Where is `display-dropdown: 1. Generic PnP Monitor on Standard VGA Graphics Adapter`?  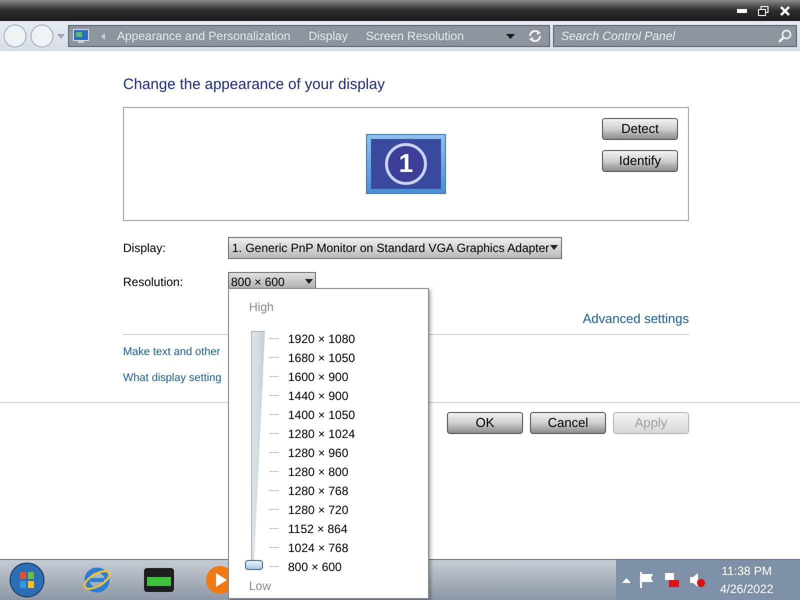 display-dropdown: 1. Generic PnP Monitor on Standard VGA Graphics Adapter is located at coordinates (395, 247).